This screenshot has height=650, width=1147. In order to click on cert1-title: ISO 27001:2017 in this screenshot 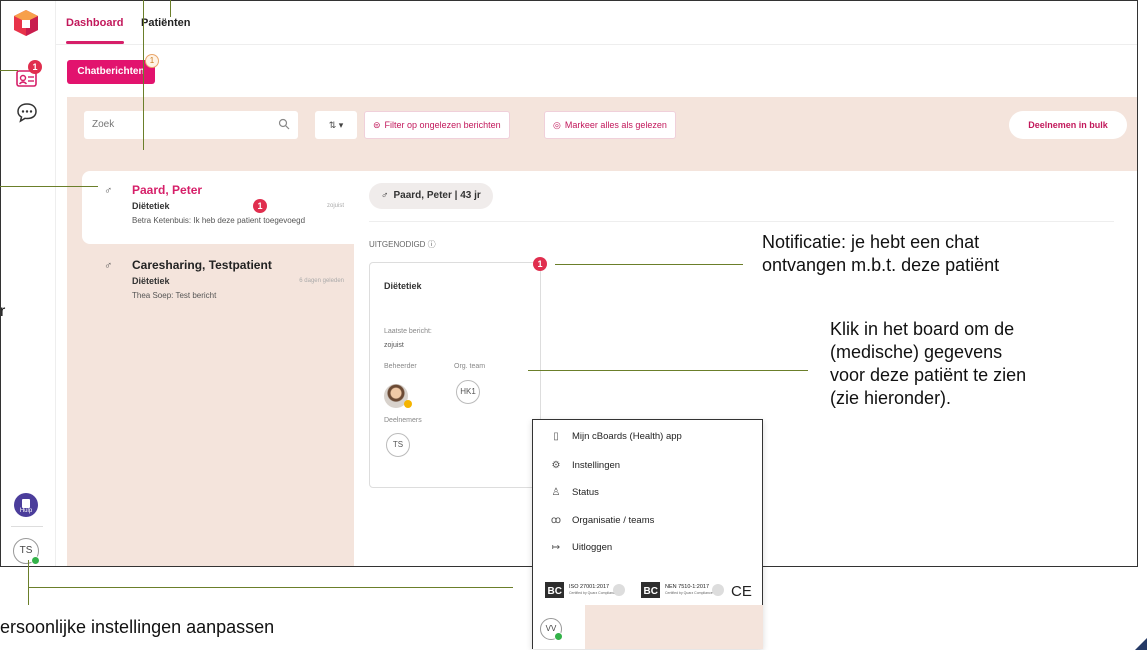, I will do `click(589, 587)`.